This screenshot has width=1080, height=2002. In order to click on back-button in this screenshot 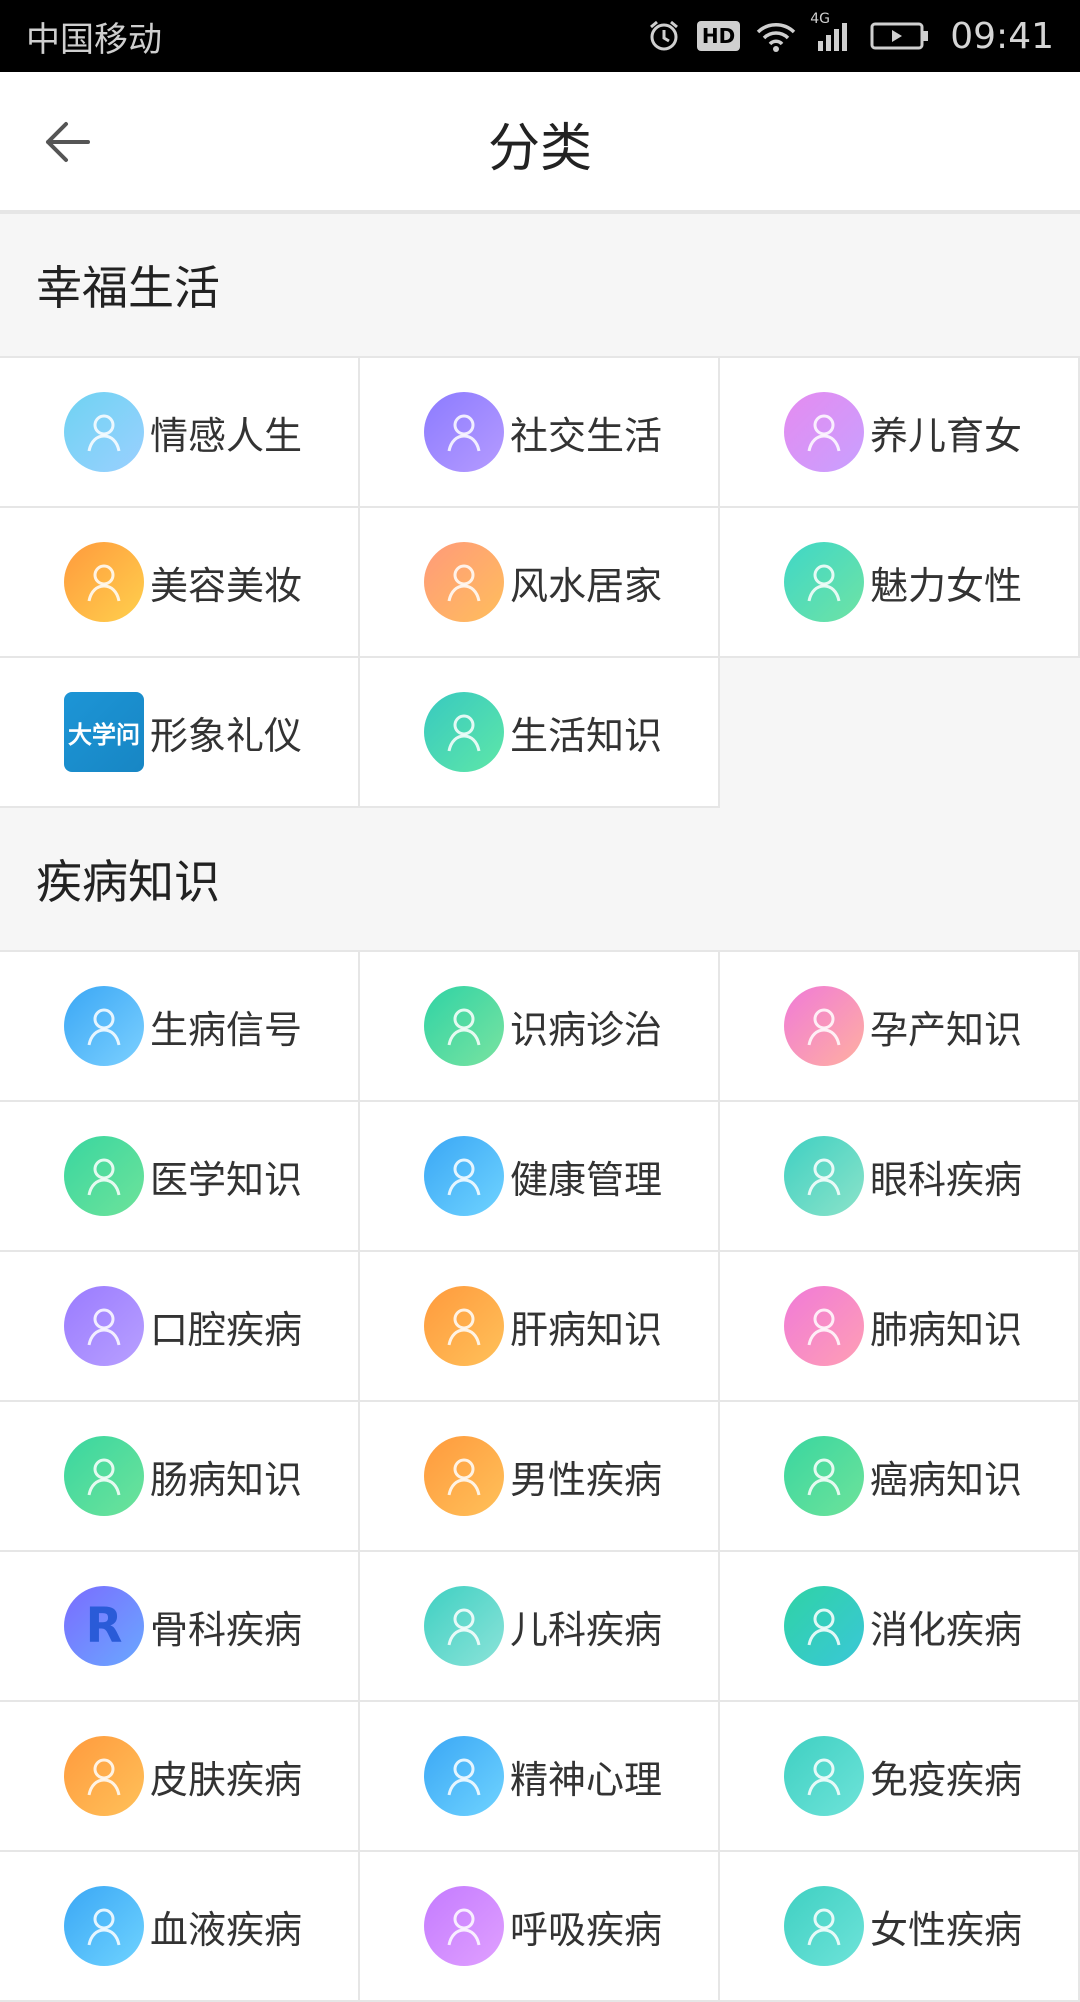, I will do `click(66, 142)`.